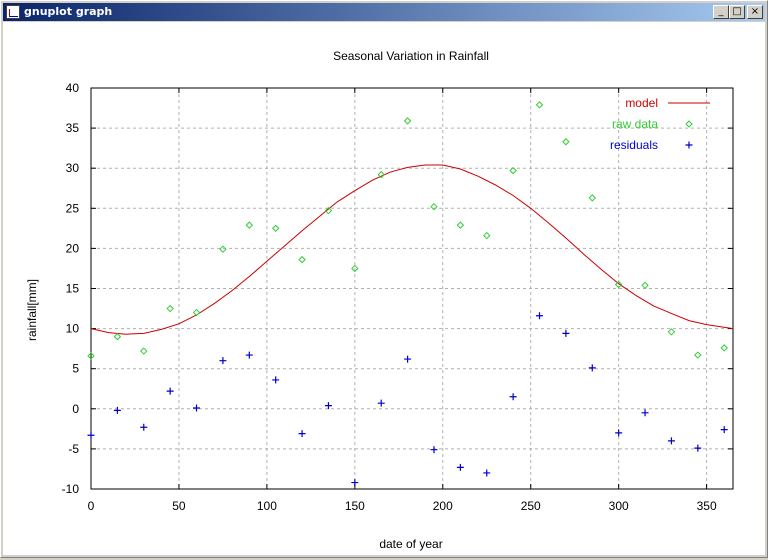  I want to click on chart-title: Seasonal Variation in Rainfall, so click(411, 56).